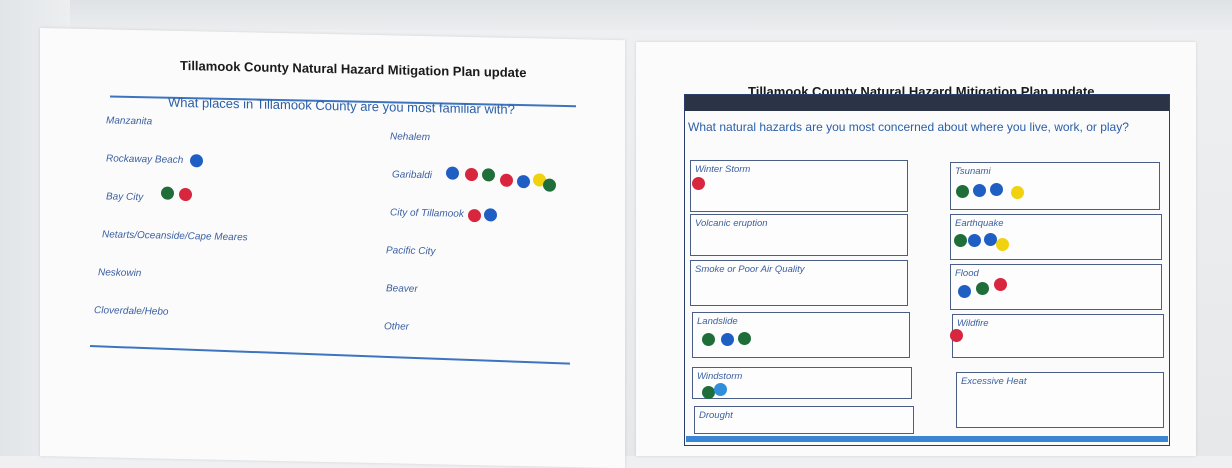 The height and width of the screenshot is (468, 1232). Describe the element at coordinates (723, 169) in the screenshot. I see `hazard-label: Winter Storm` at that location.